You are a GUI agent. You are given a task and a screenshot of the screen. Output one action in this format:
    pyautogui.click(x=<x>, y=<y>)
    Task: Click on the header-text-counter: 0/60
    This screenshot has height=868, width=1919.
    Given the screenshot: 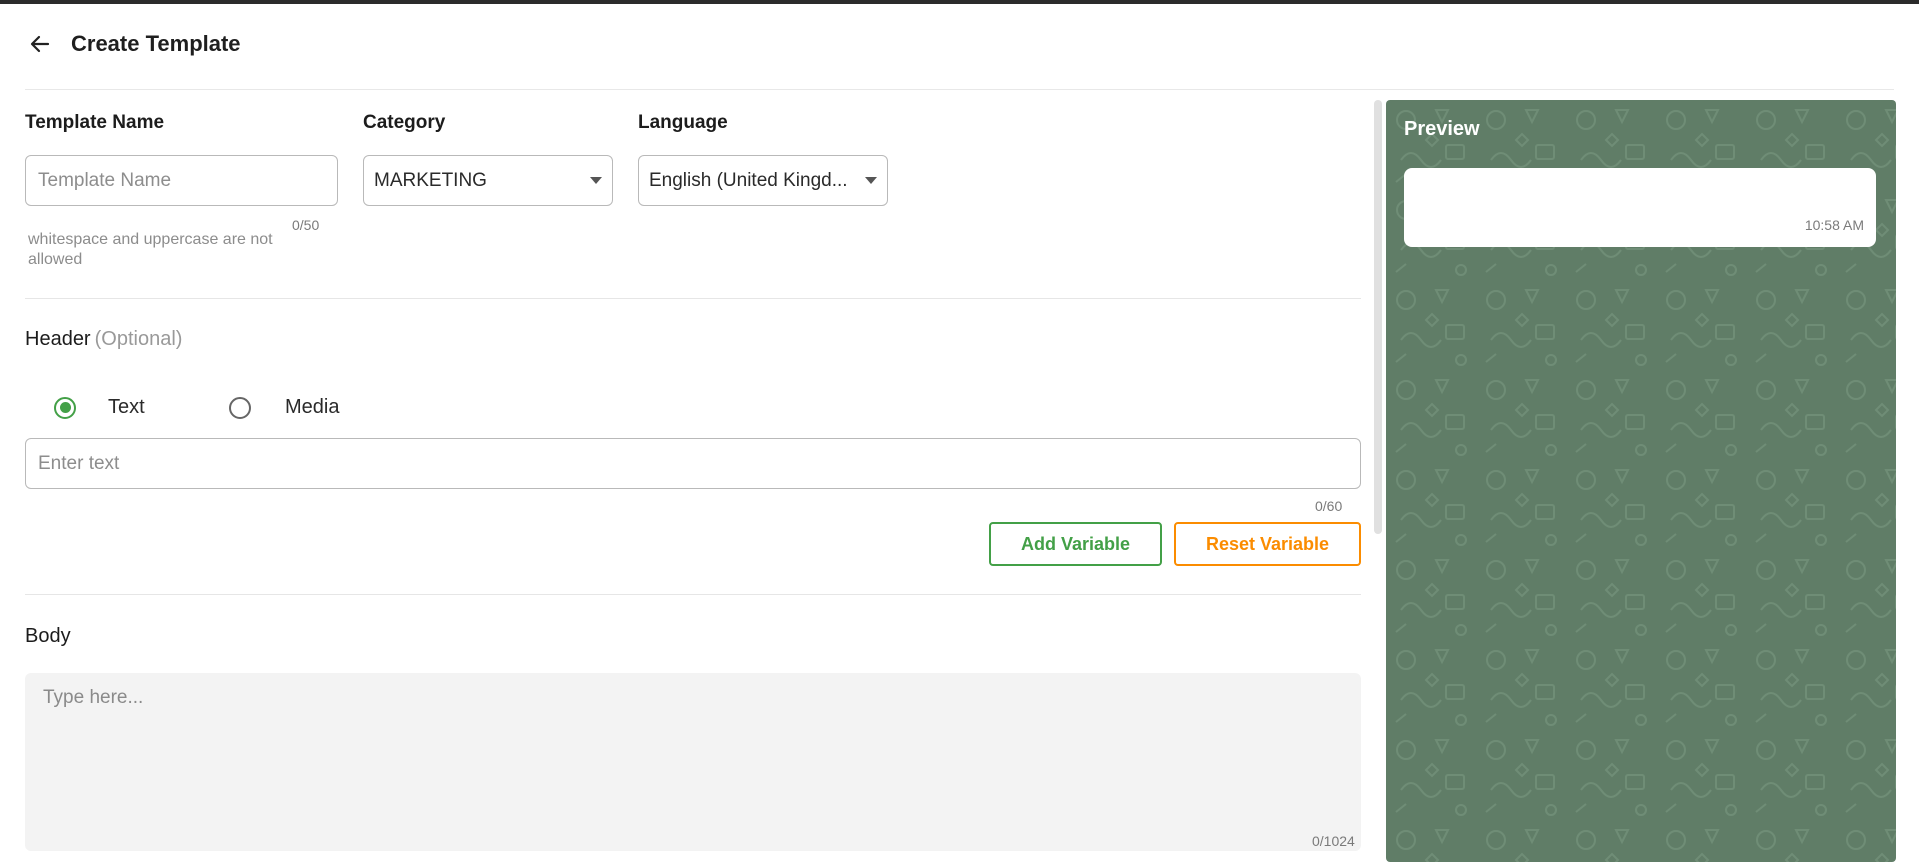 What is the action you would take?
    pyautogui.click(x=1329, y=506)
    